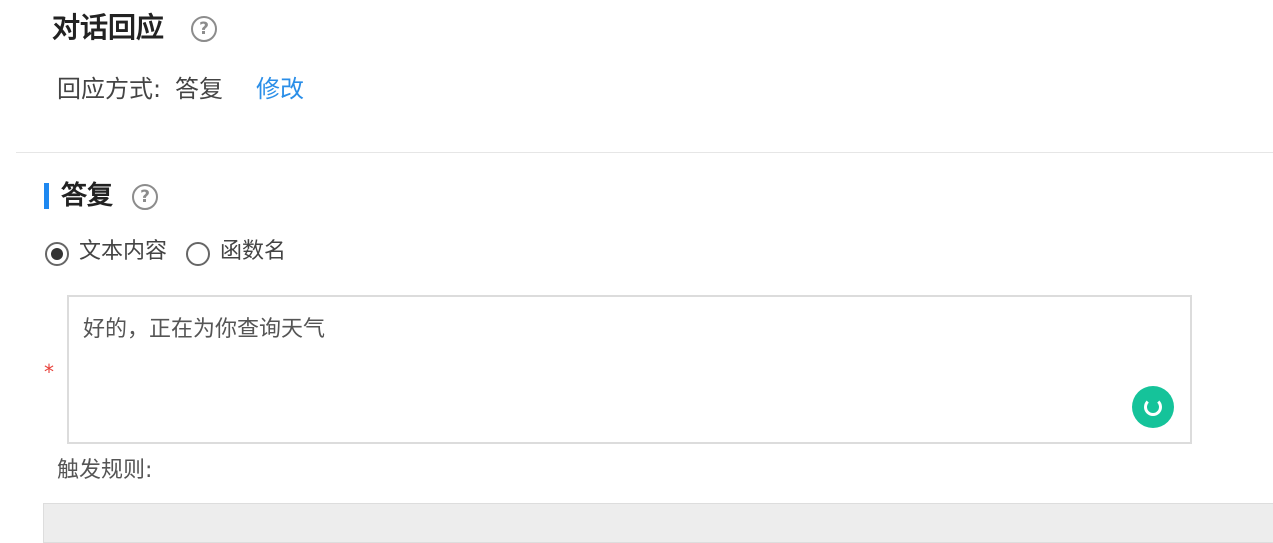  Describe the element at coordinates (658, 523) in the screenshot. I see `trigger-rules-input` at that location.